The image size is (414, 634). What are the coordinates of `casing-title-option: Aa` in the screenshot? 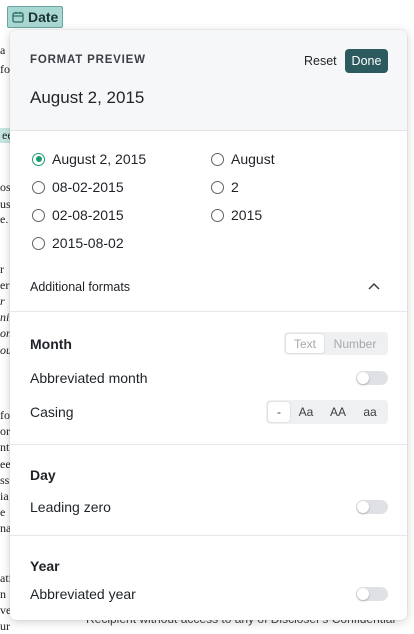 It's located at (306, 412).